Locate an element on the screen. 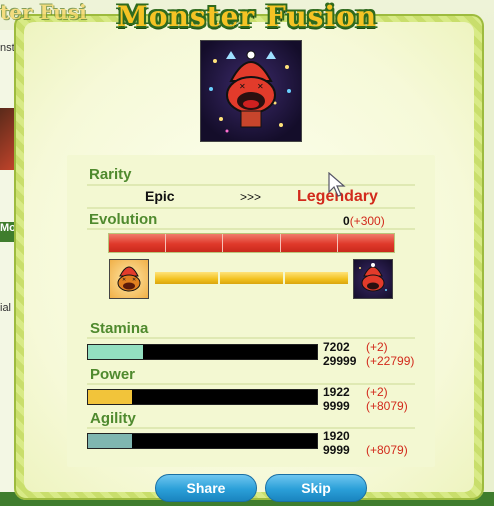  stamina-max: 29999 is located at coordinates (340, 361).